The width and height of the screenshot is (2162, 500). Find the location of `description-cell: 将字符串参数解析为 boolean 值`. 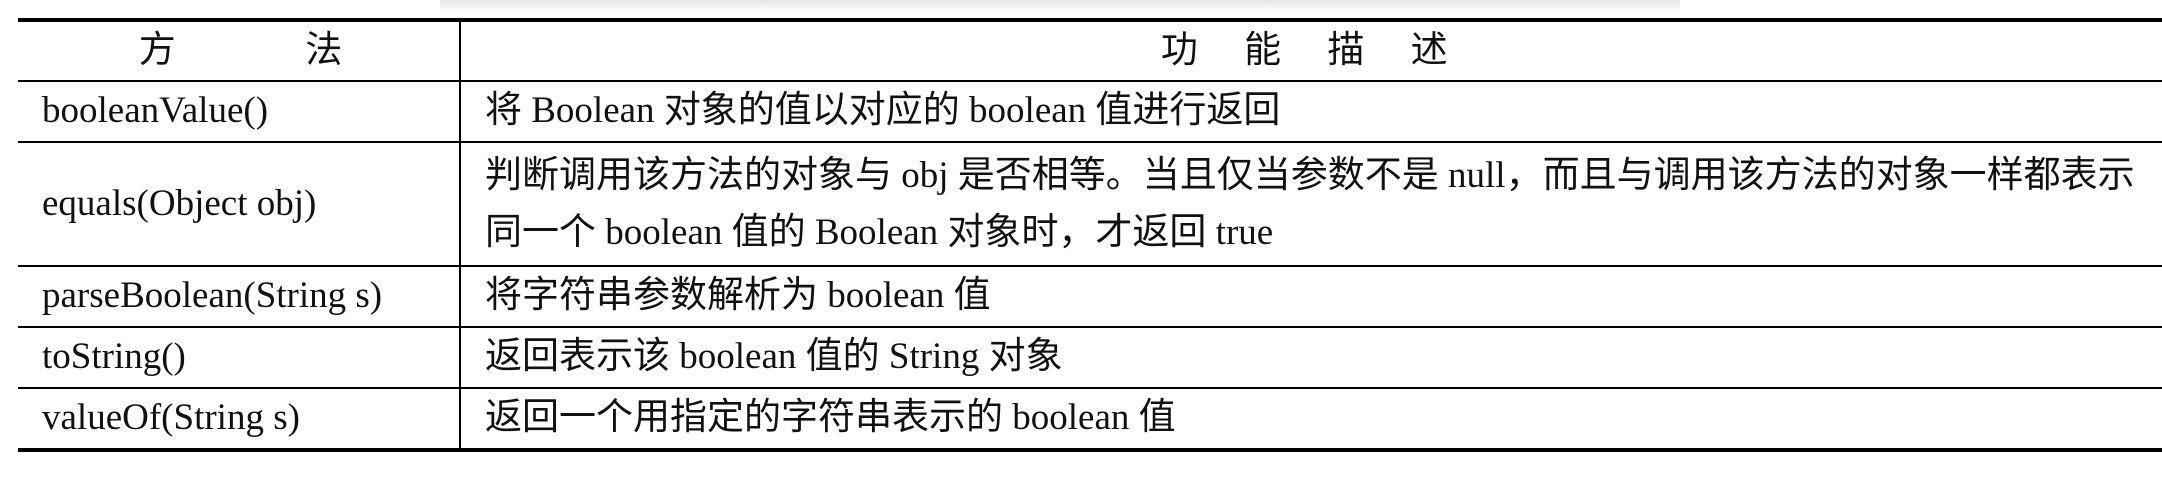

description-cell: 将字符串参数解析为 boolean 值 is located at coordinates (1310, 296).